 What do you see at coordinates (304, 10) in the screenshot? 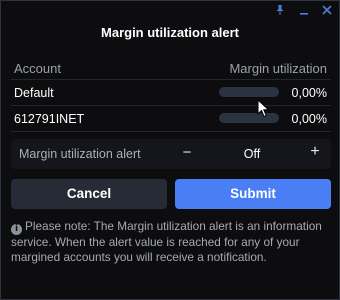
I see `minimize-icon` at bounding box center [304, 10].